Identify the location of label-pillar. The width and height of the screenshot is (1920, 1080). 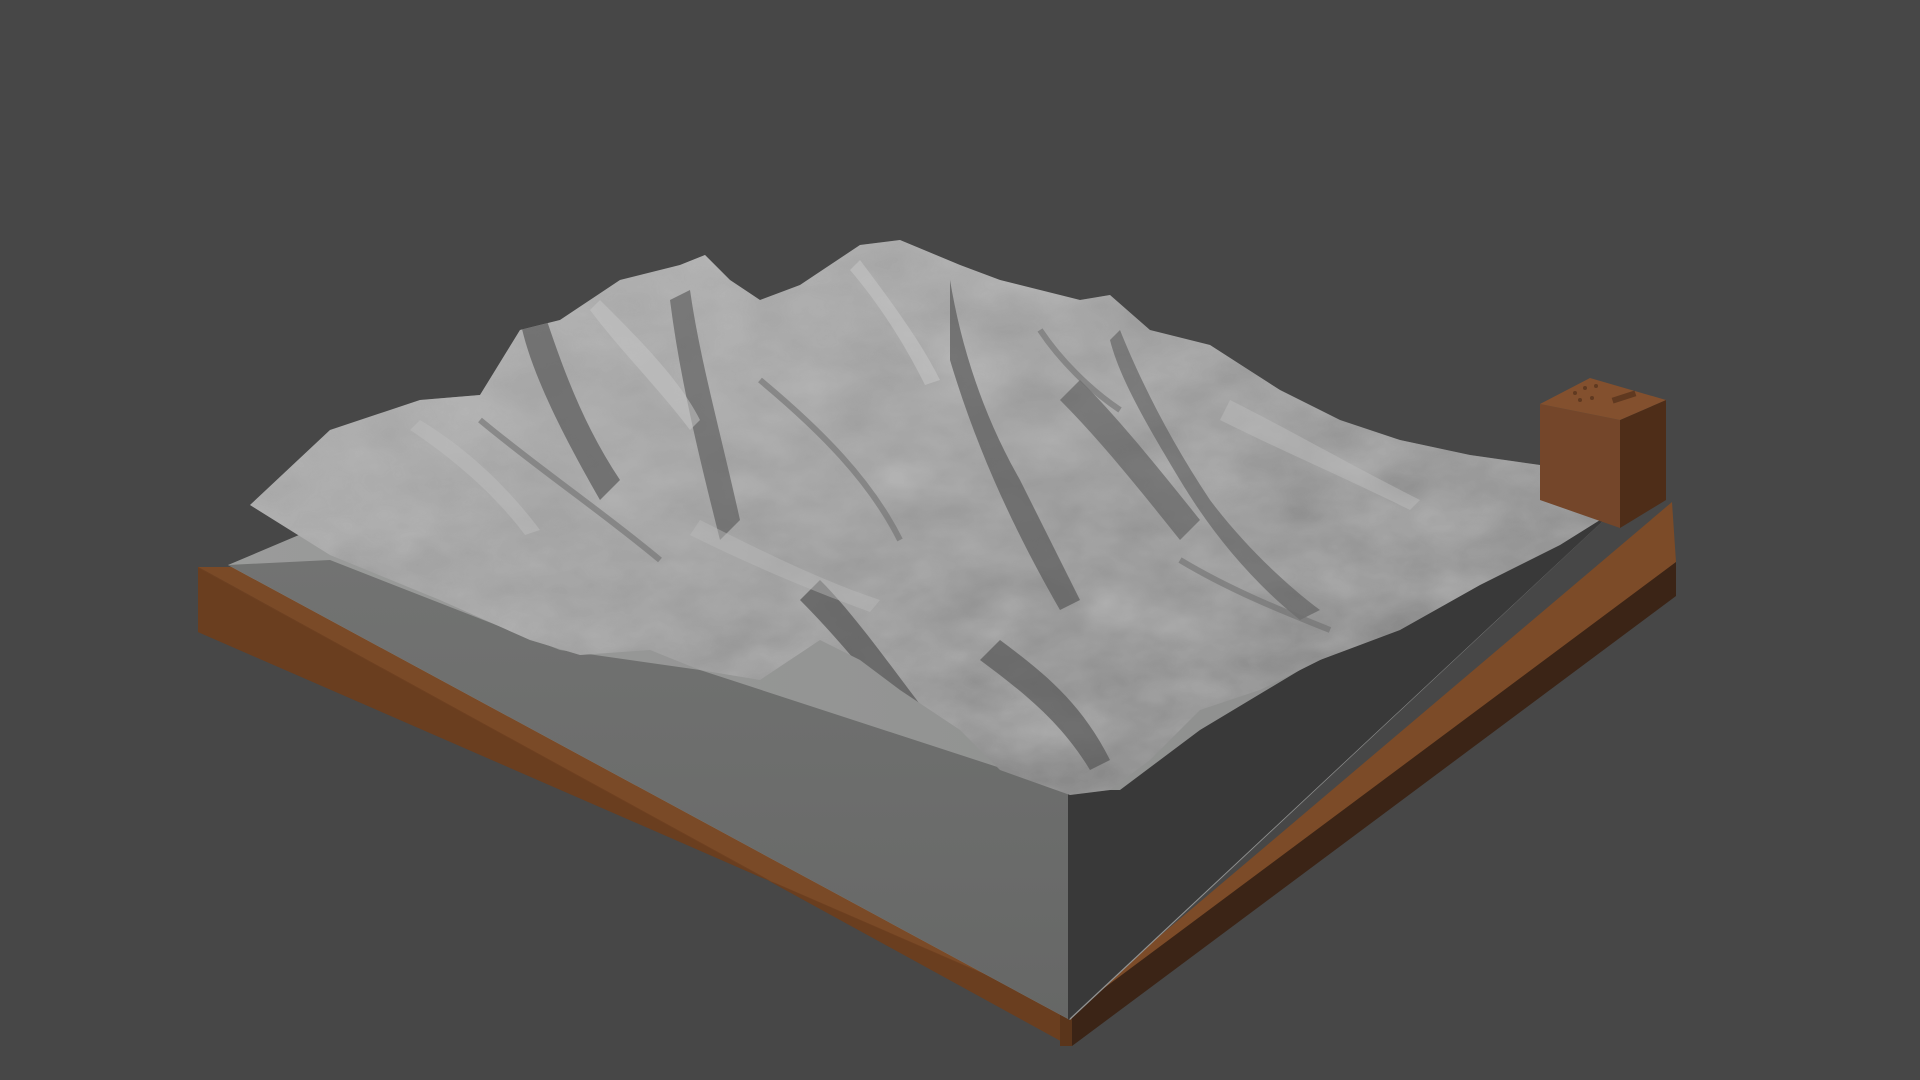
(1603, 453).